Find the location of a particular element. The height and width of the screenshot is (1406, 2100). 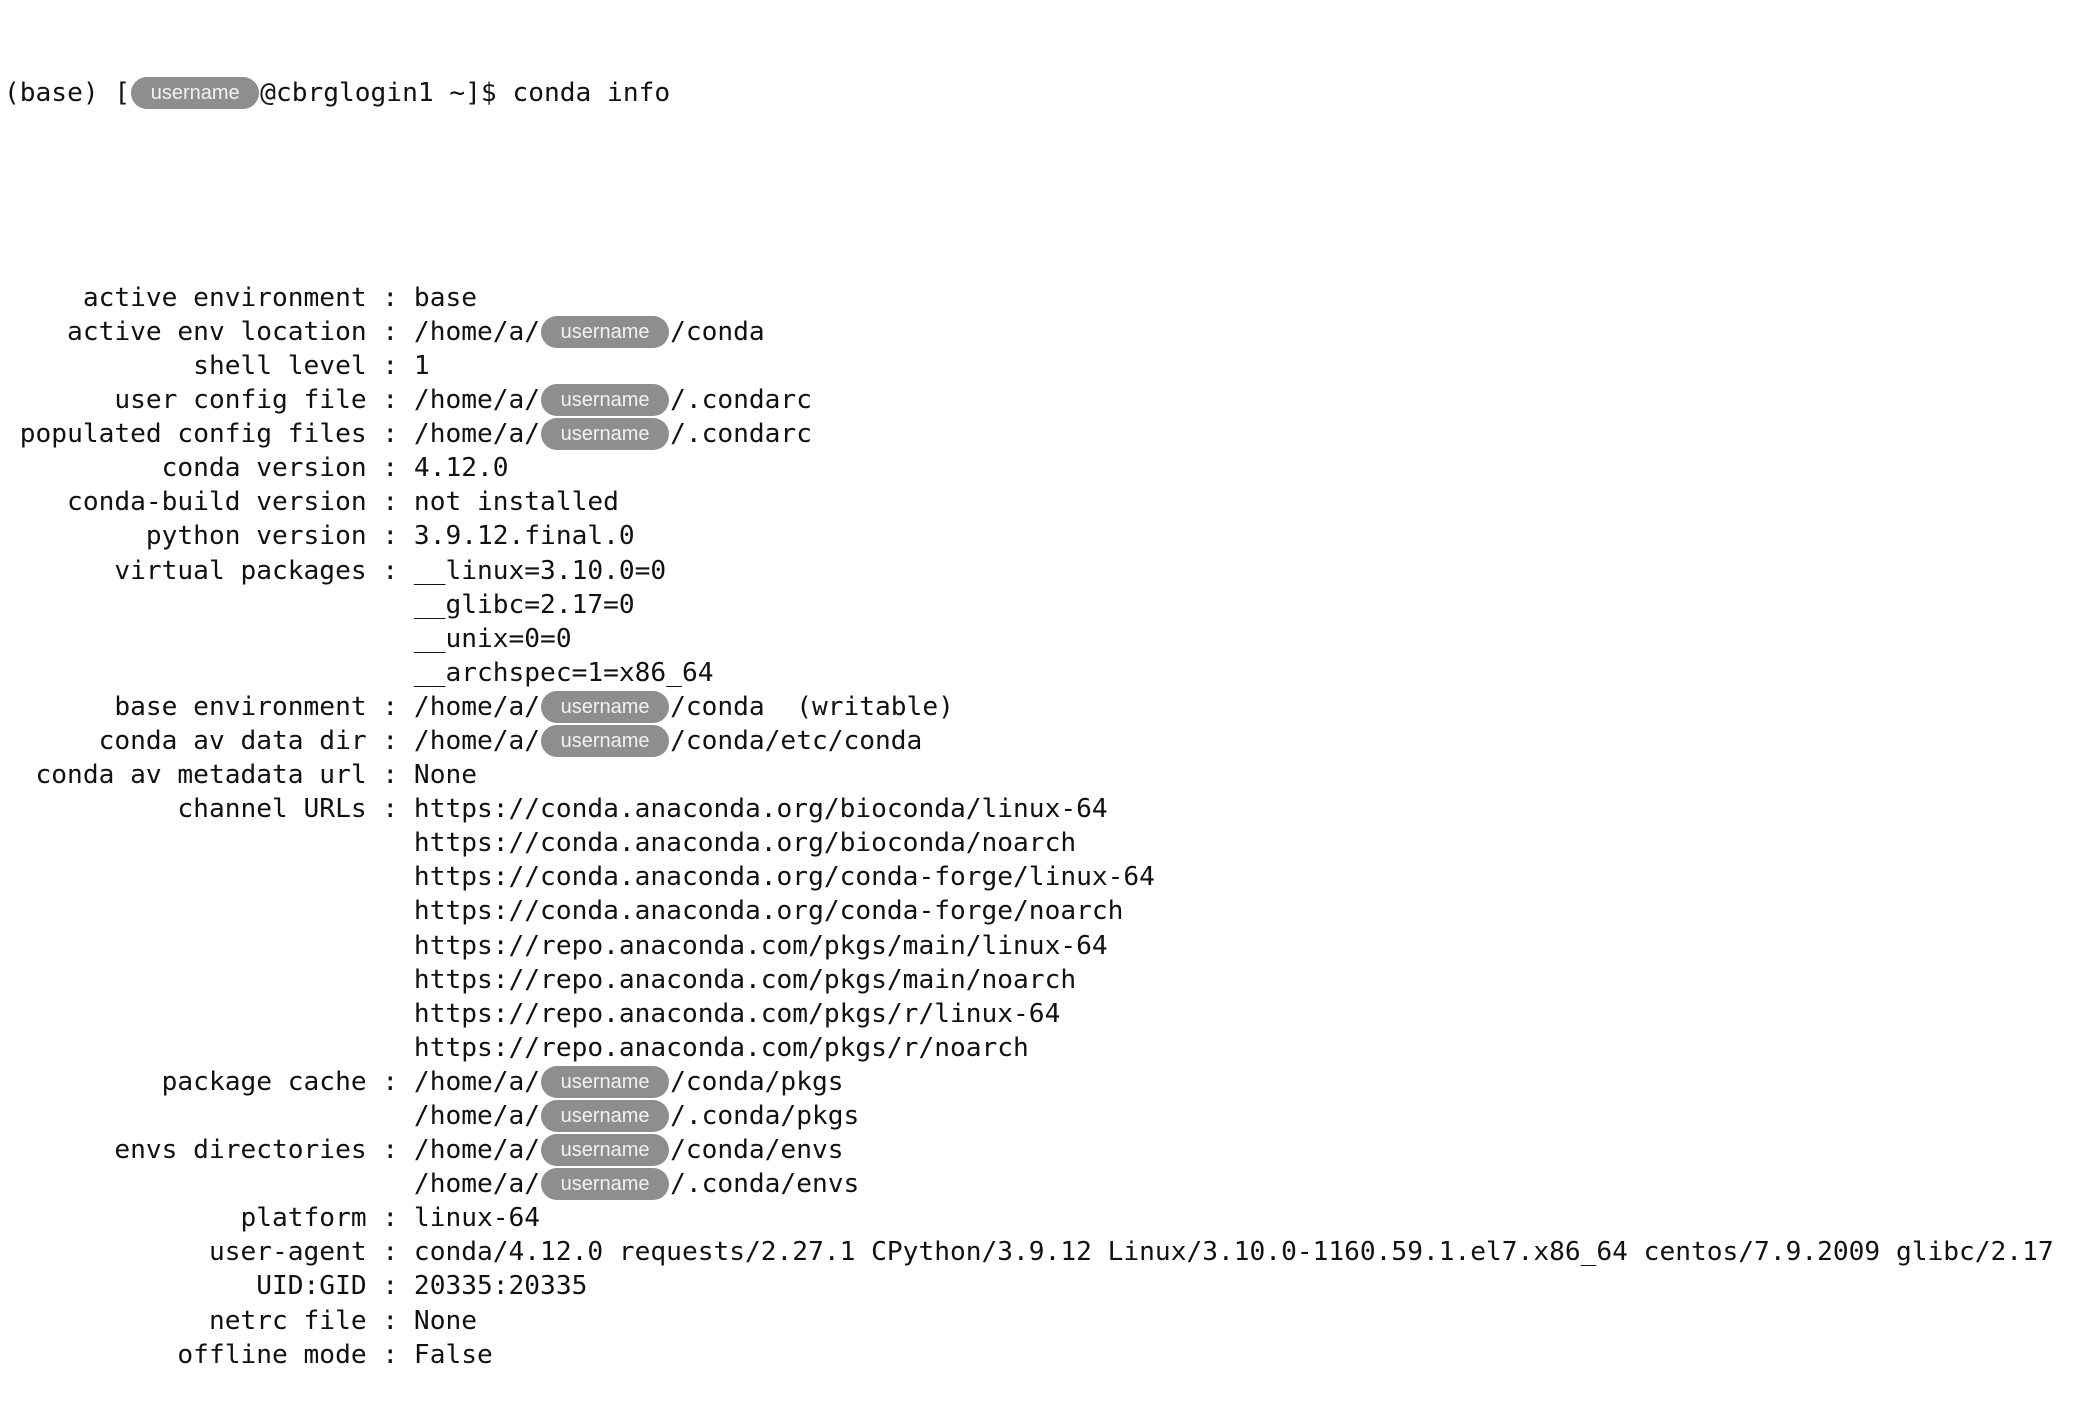

info-row: conda-build version : not installed is located at coordinates (1029, 502).